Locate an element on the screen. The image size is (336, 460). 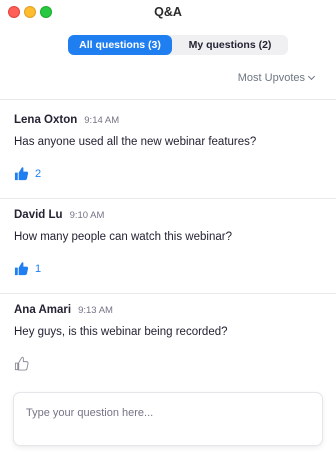
question-time: 9:13 AM is located at coordinates (95, 310).